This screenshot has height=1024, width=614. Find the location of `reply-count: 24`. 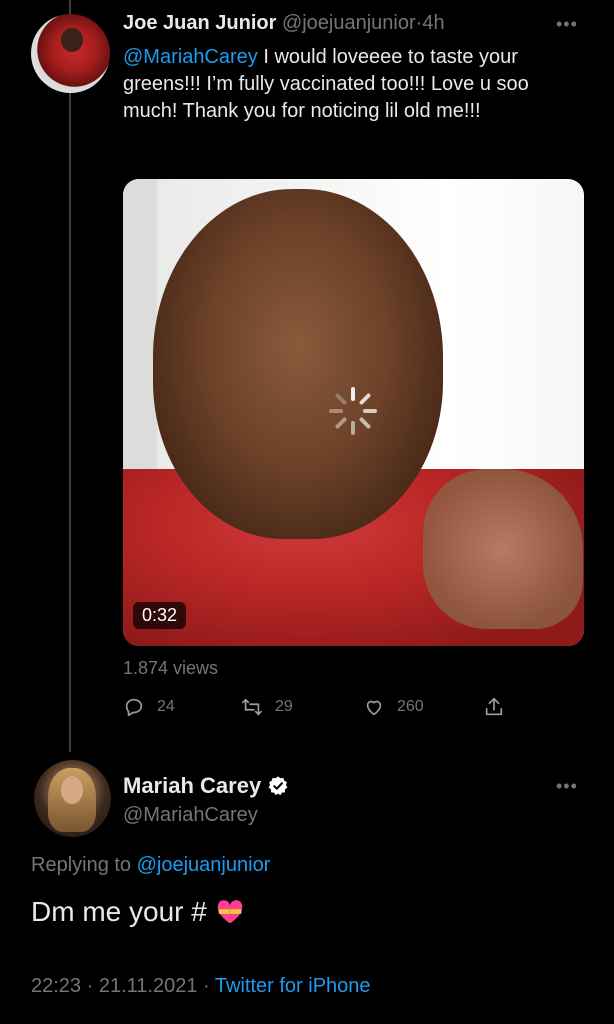

reply-count: 24 is located at coordinates (166, 706).